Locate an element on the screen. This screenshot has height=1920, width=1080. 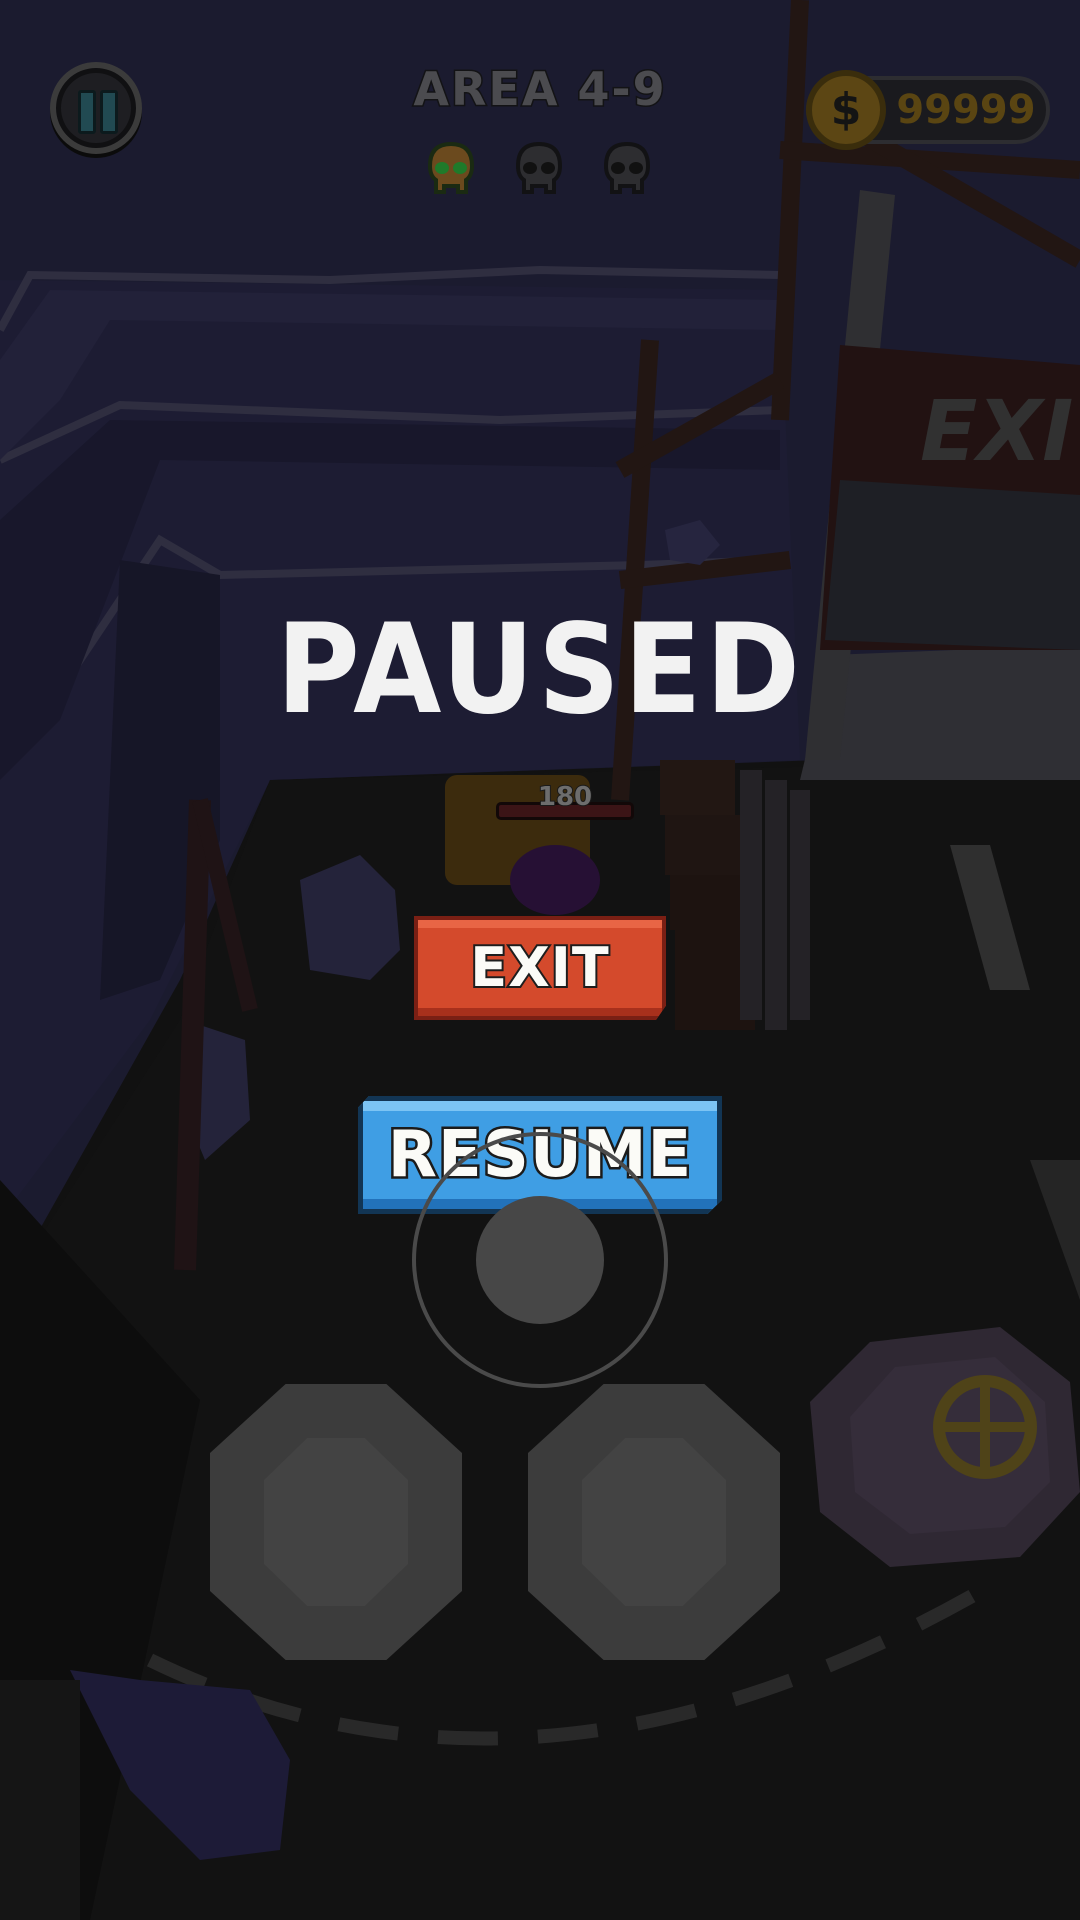
area-title: AREA 4-9 is located at coordinates (539, 89).